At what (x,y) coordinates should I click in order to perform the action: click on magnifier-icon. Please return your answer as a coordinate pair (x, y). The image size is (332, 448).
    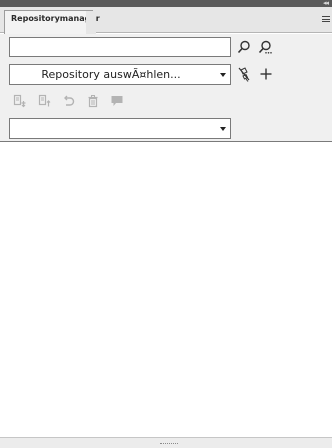
    Looking at the image, I should click on (243, 47).